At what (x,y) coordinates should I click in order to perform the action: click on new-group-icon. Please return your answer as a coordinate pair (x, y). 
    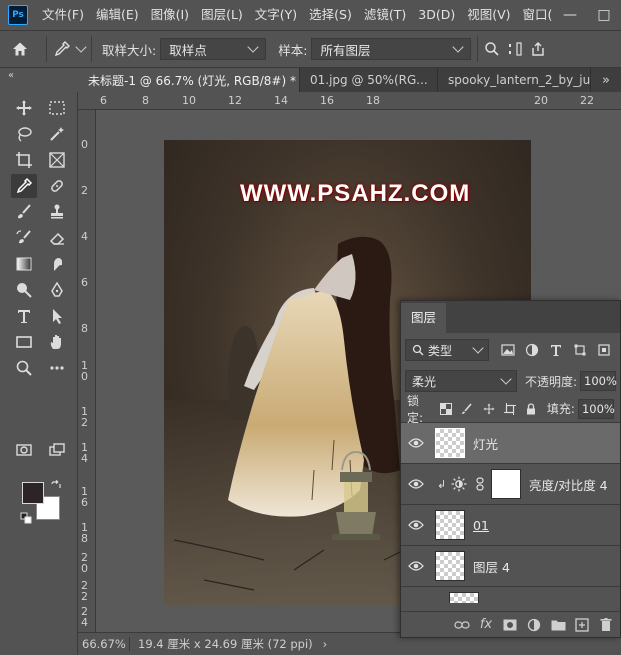
    Looking at the image, I should click on (558, 625).